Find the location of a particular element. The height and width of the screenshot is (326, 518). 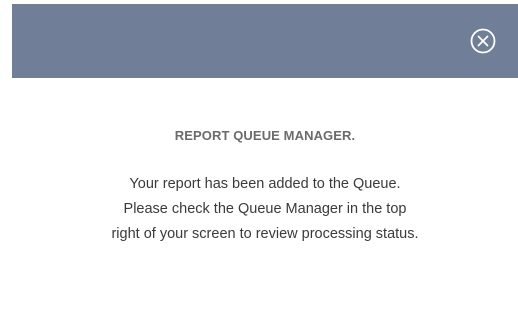

close-circle-icon is located at coordinates (483, 41).